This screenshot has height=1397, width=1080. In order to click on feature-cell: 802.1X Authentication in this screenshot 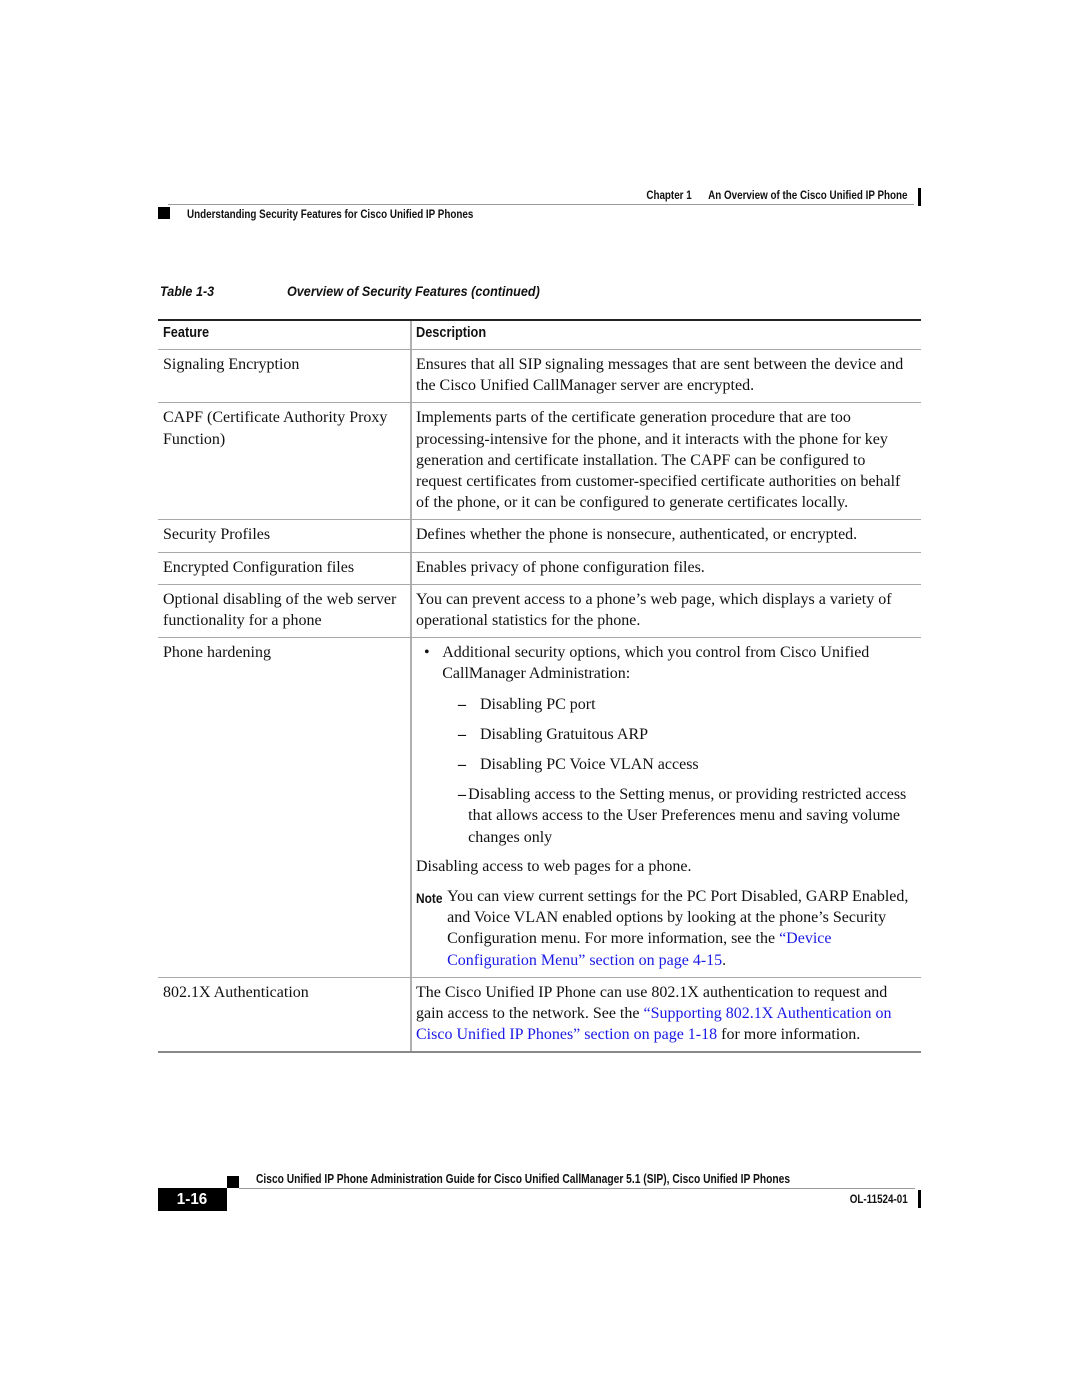, I will do `click(285, 1014)`.